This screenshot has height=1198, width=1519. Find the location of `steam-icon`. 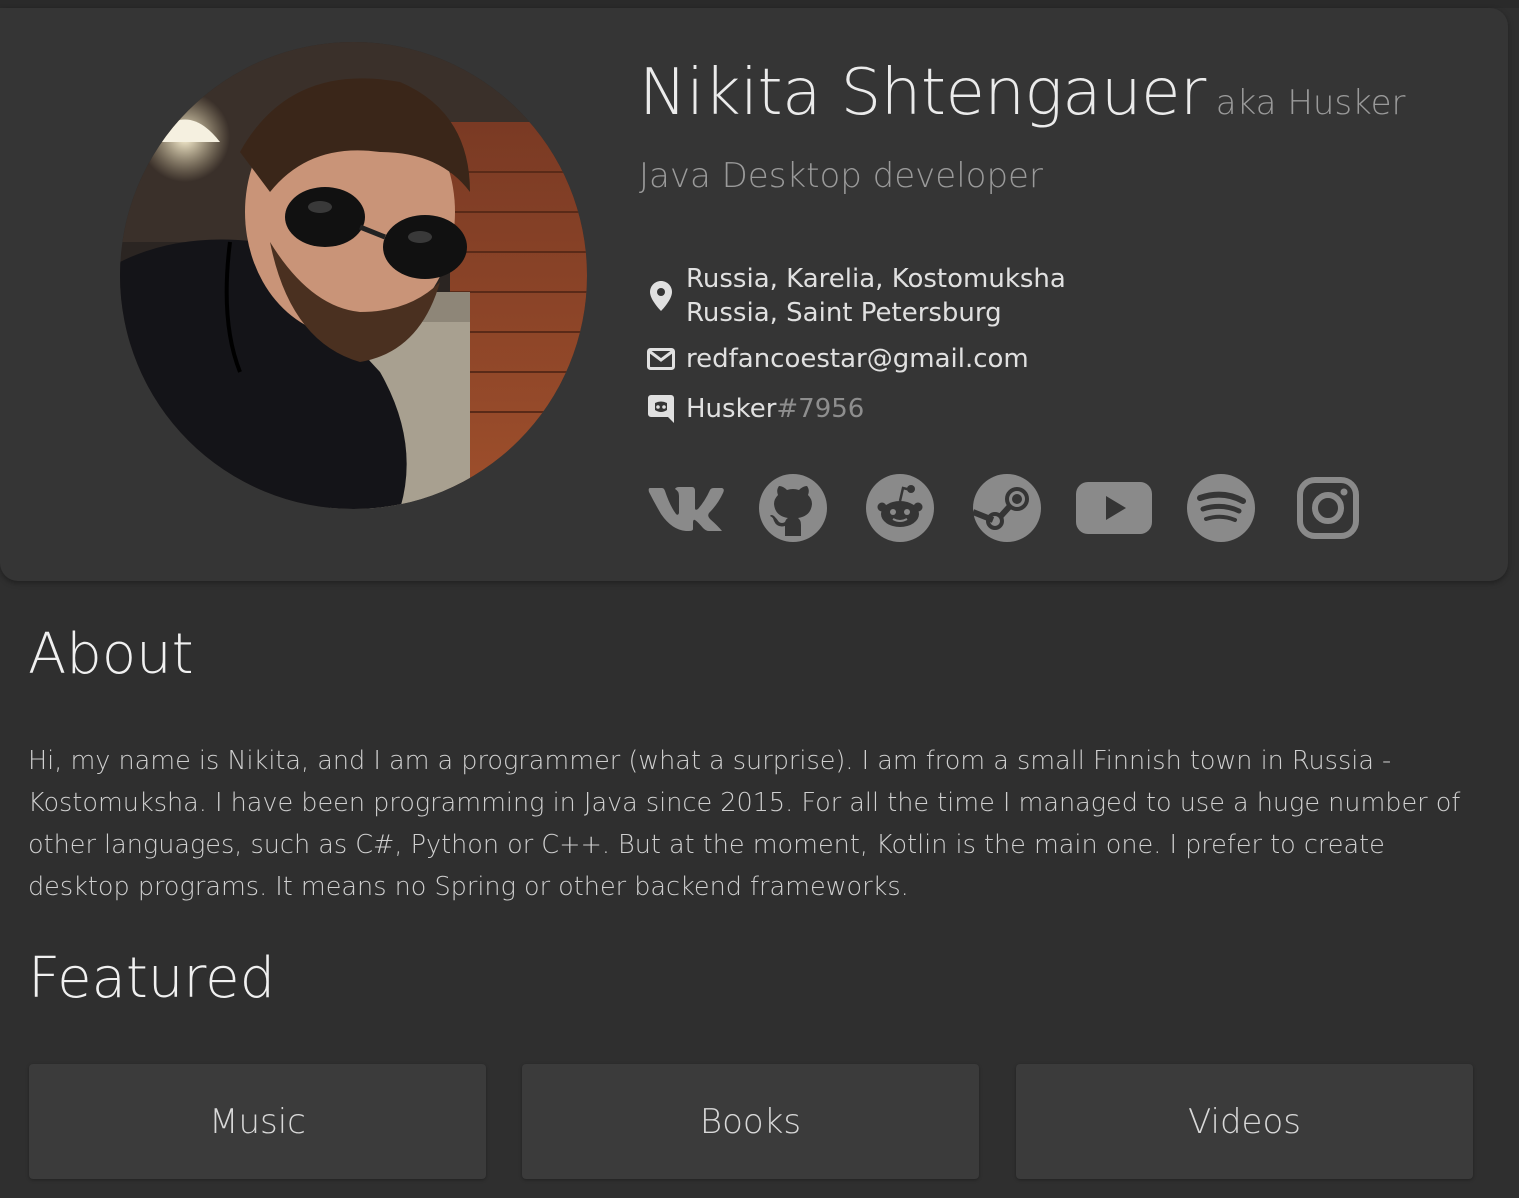

steam-icon is located at coordinates (1007, 508).